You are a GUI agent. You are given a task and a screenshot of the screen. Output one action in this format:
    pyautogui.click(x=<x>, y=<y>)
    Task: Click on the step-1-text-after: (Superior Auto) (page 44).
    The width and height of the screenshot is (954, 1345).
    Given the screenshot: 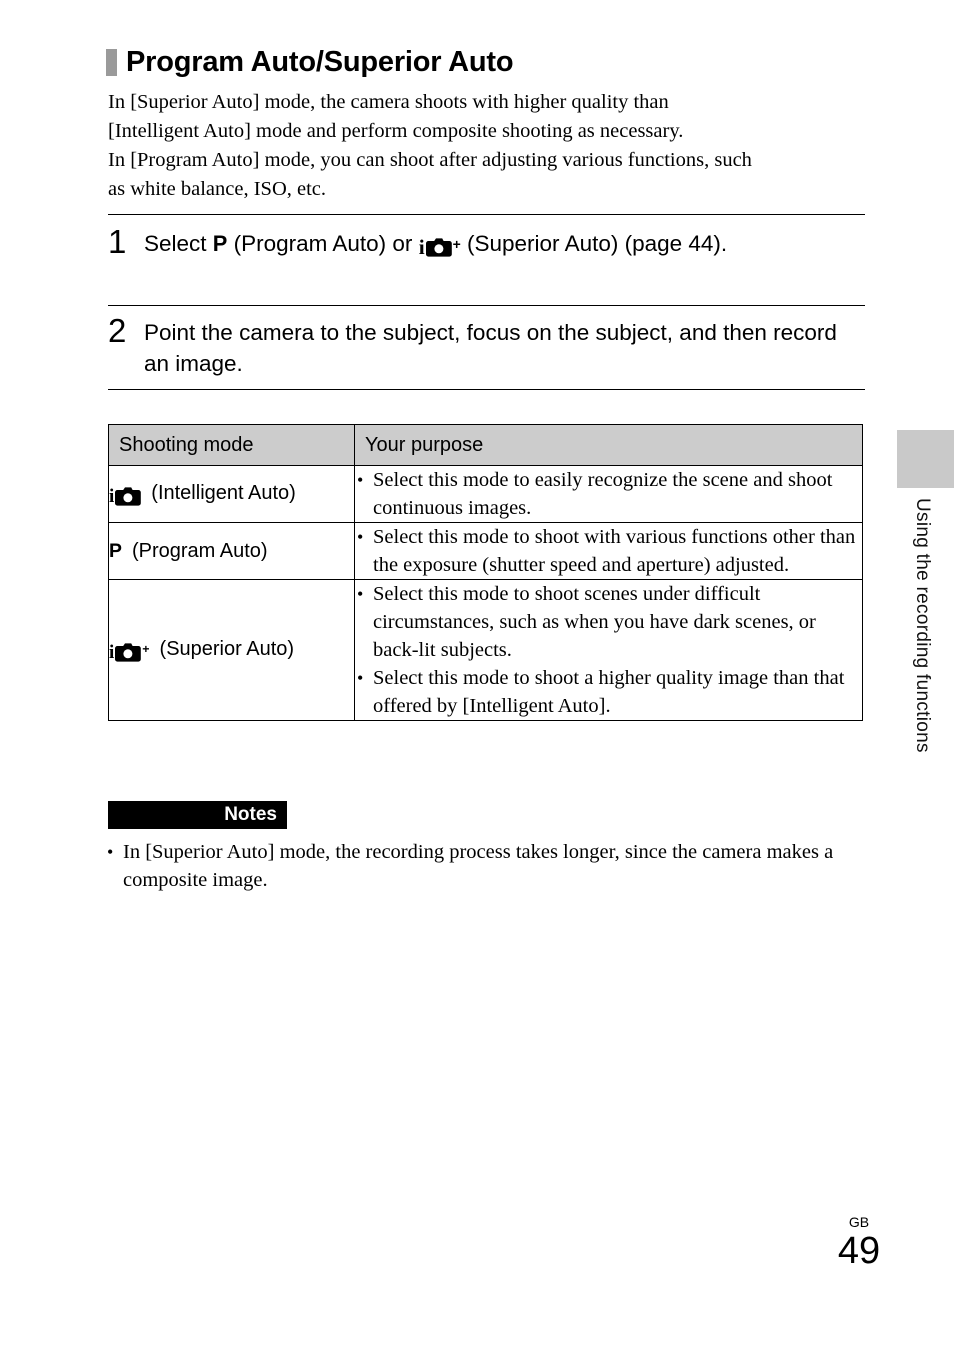 What is the action you would take?
    pyautogui.click(x=594, y=243)
    